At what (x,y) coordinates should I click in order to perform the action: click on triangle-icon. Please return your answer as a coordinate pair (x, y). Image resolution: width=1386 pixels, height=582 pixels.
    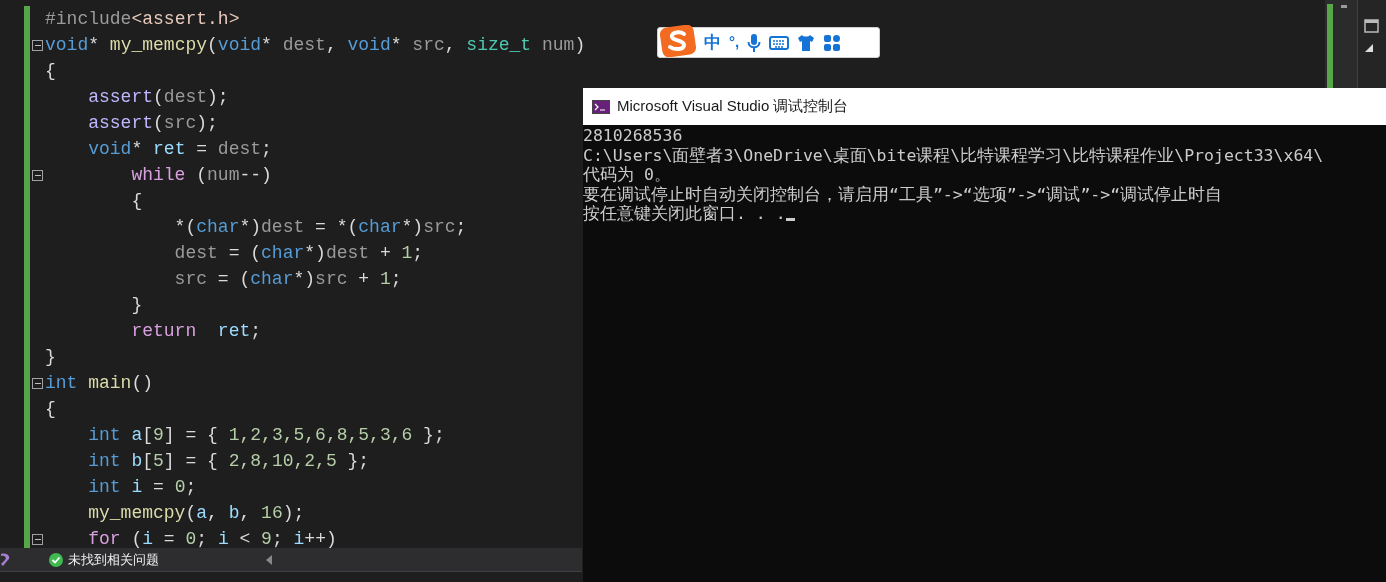
    Looking at the image, I should click on (1369, 48).